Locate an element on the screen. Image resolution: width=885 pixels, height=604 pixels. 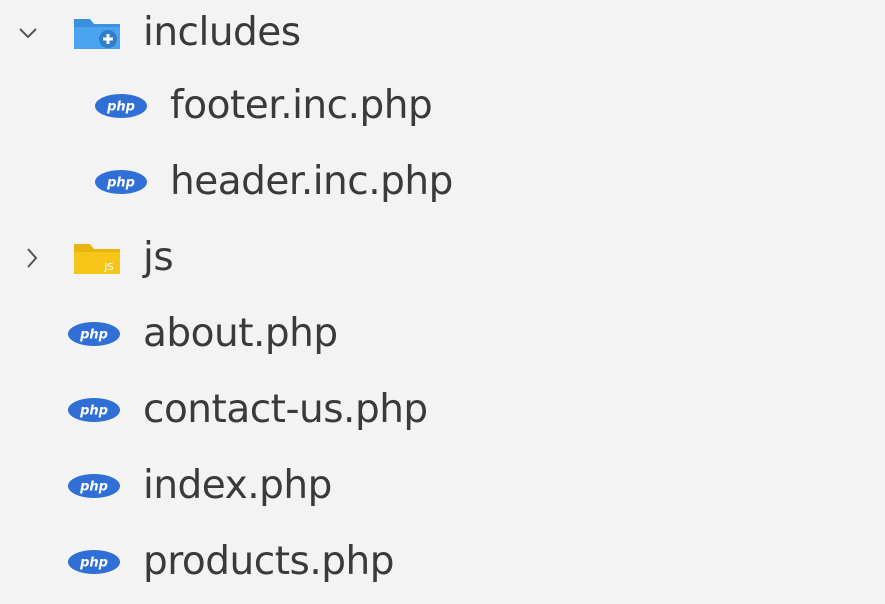
tree-item-products-php: php products.php is located at coordinates (442, 562).